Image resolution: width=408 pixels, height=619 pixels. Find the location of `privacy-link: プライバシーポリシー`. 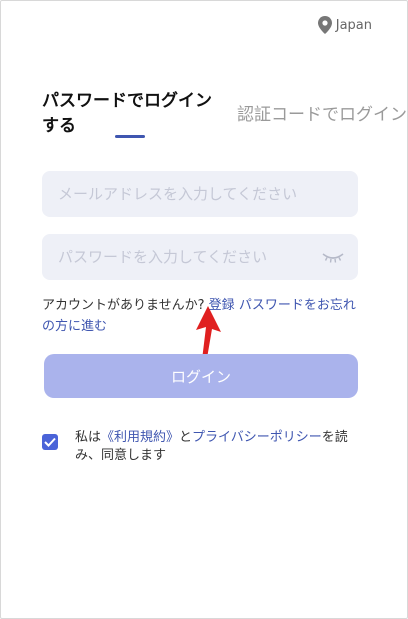

privacy-link: プライバシーポリシー is located at coordinates (257, 437).